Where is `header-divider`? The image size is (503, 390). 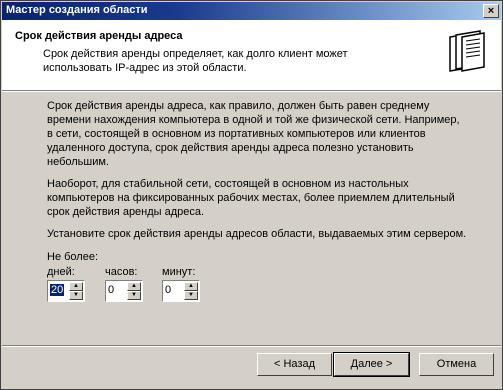
header-divider is located at coordinates (251, 91).